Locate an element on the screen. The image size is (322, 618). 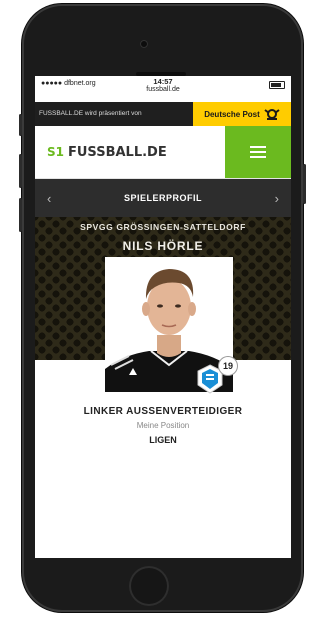
battery-icon is located at coordinates (277, 85).